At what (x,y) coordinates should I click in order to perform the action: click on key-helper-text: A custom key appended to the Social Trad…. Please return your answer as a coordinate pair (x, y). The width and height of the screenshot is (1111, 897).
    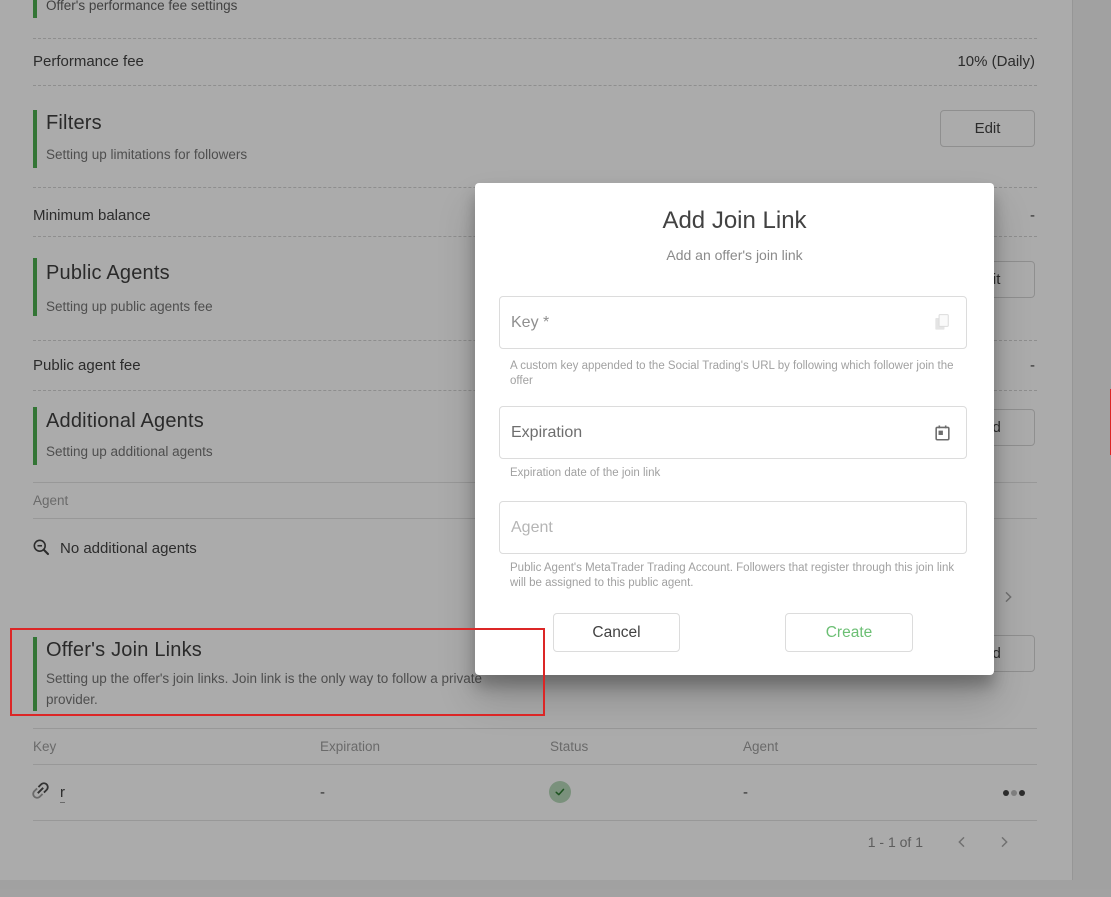
    Looking at the image, I should click on (732, 373).